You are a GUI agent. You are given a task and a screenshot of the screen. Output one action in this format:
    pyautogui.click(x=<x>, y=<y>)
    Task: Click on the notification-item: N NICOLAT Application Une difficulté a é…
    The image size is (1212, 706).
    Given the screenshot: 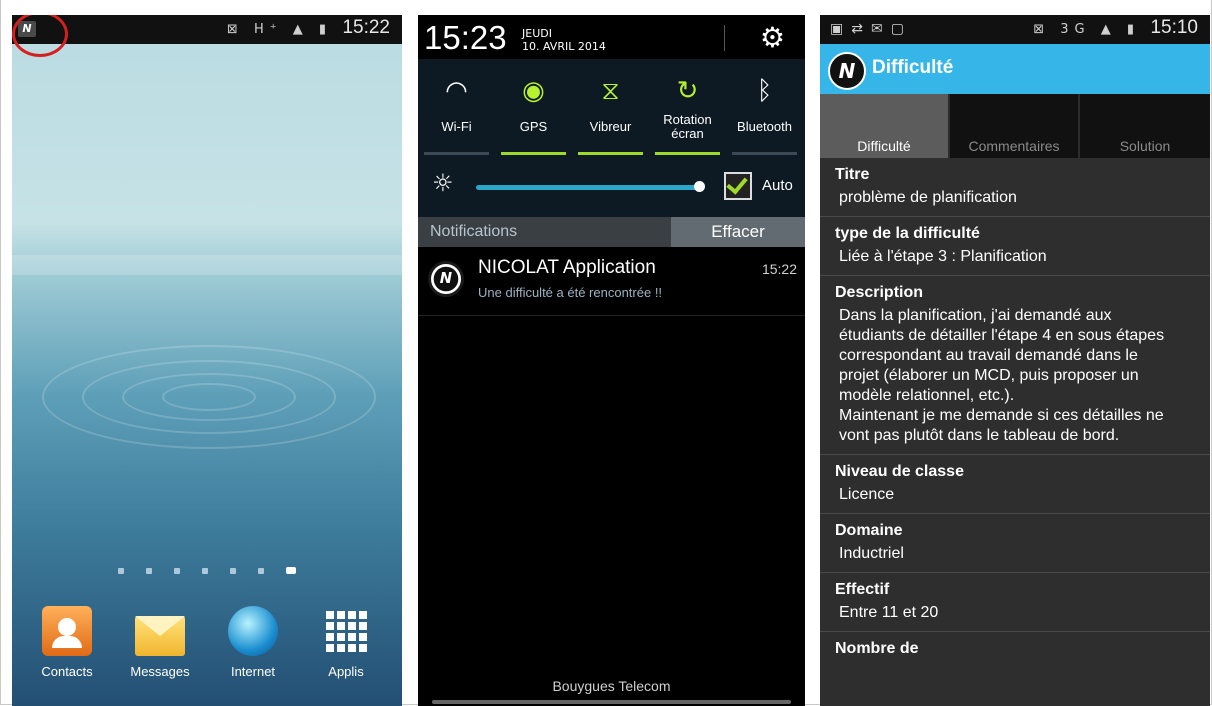 What is the action you would take?
    pyautogui.click(x=611, y=281)
    